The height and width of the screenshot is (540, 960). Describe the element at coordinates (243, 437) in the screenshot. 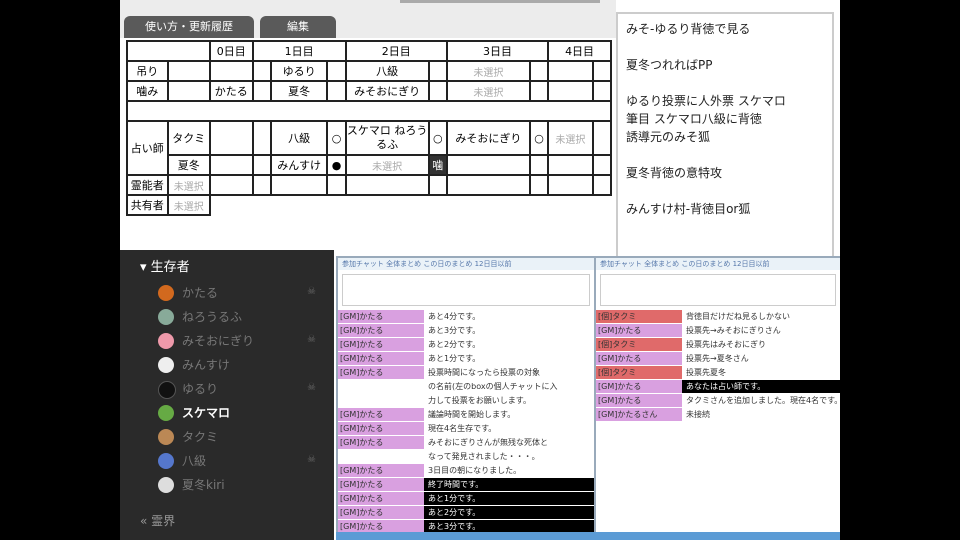

I see `survivor-item: タクミ` at that location.